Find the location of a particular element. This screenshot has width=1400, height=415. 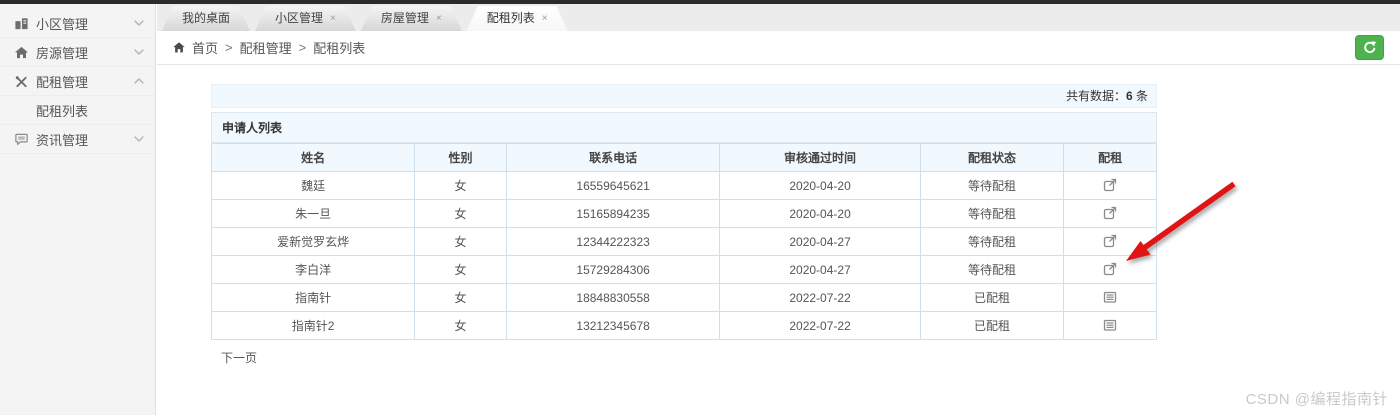

refresh-icon is located at coordinates (1370, 47).